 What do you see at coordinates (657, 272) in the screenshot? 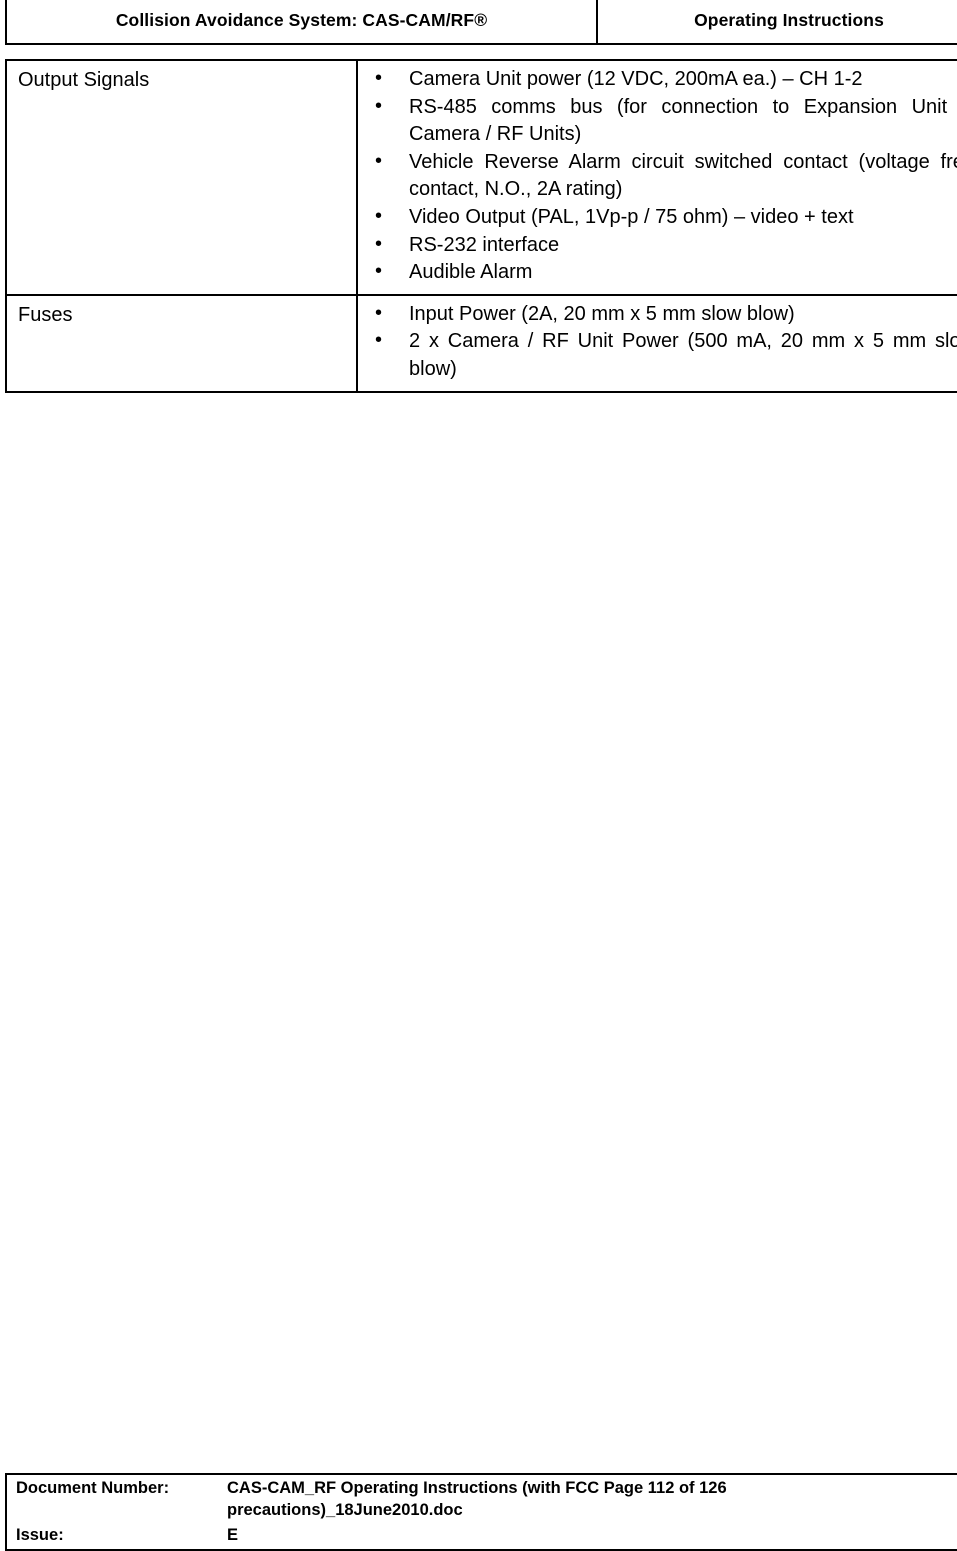
I see `list-item: Audible Alarm` at bounding box center [657, 272].